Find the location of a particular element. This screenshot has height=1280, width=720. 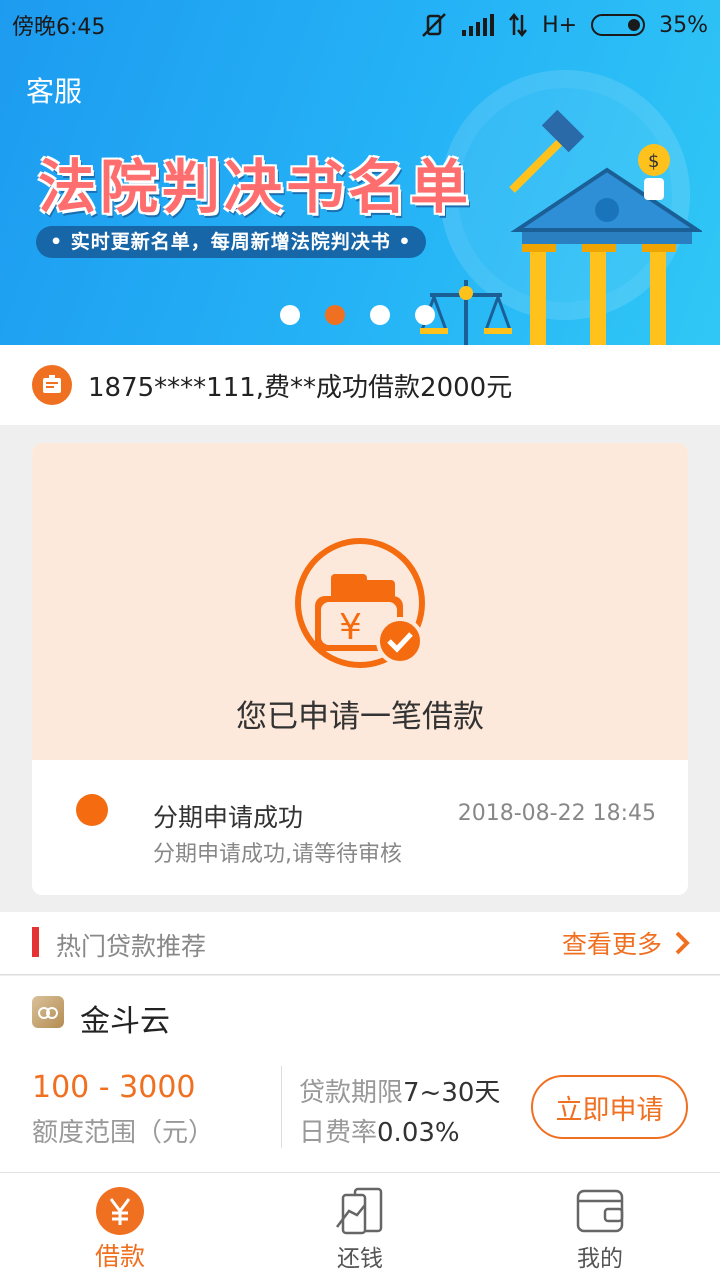

repay-icon is located at coordinates (359, 1211).